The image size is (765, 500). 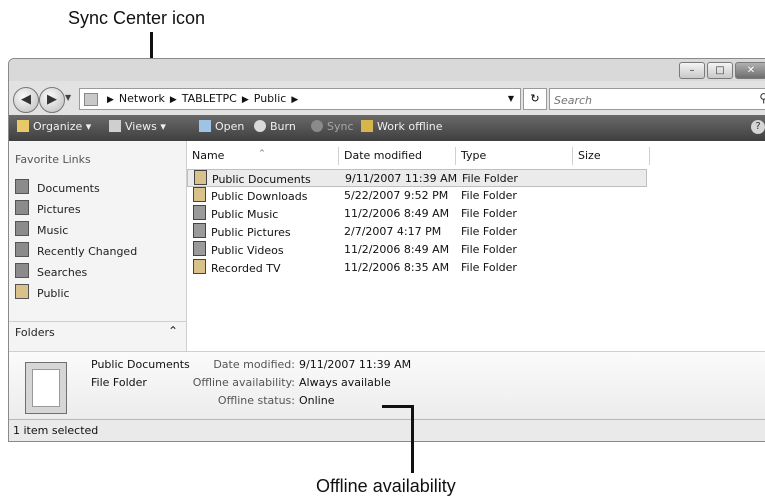 What do you see at coordinates (22, 270) in the screenshot?
I see `searches-icon` at bounding box center [22, 270].